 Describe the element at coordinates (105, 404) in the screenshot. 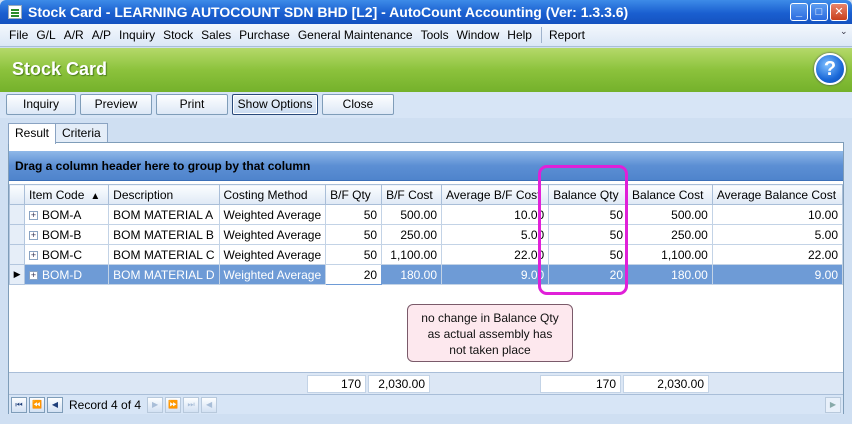

I see `record-position: Record 4 of 4` at that location.